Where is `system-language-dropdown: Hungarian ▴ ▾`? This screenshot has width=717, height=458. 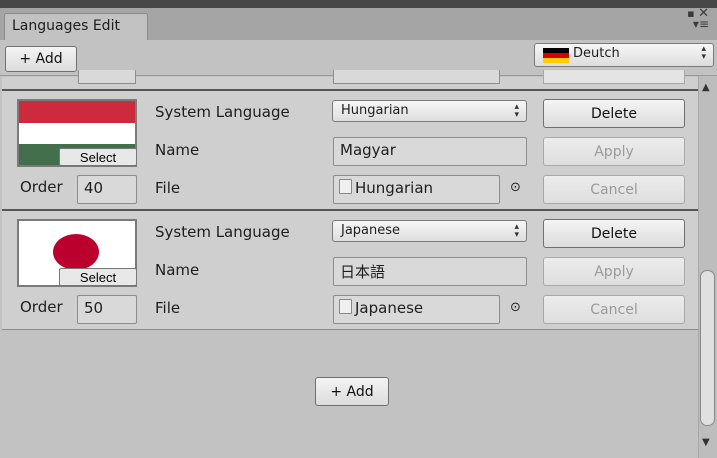
system-language-dropdown: Hungarian ▴ ▾ is located at coordinates (429, 111).